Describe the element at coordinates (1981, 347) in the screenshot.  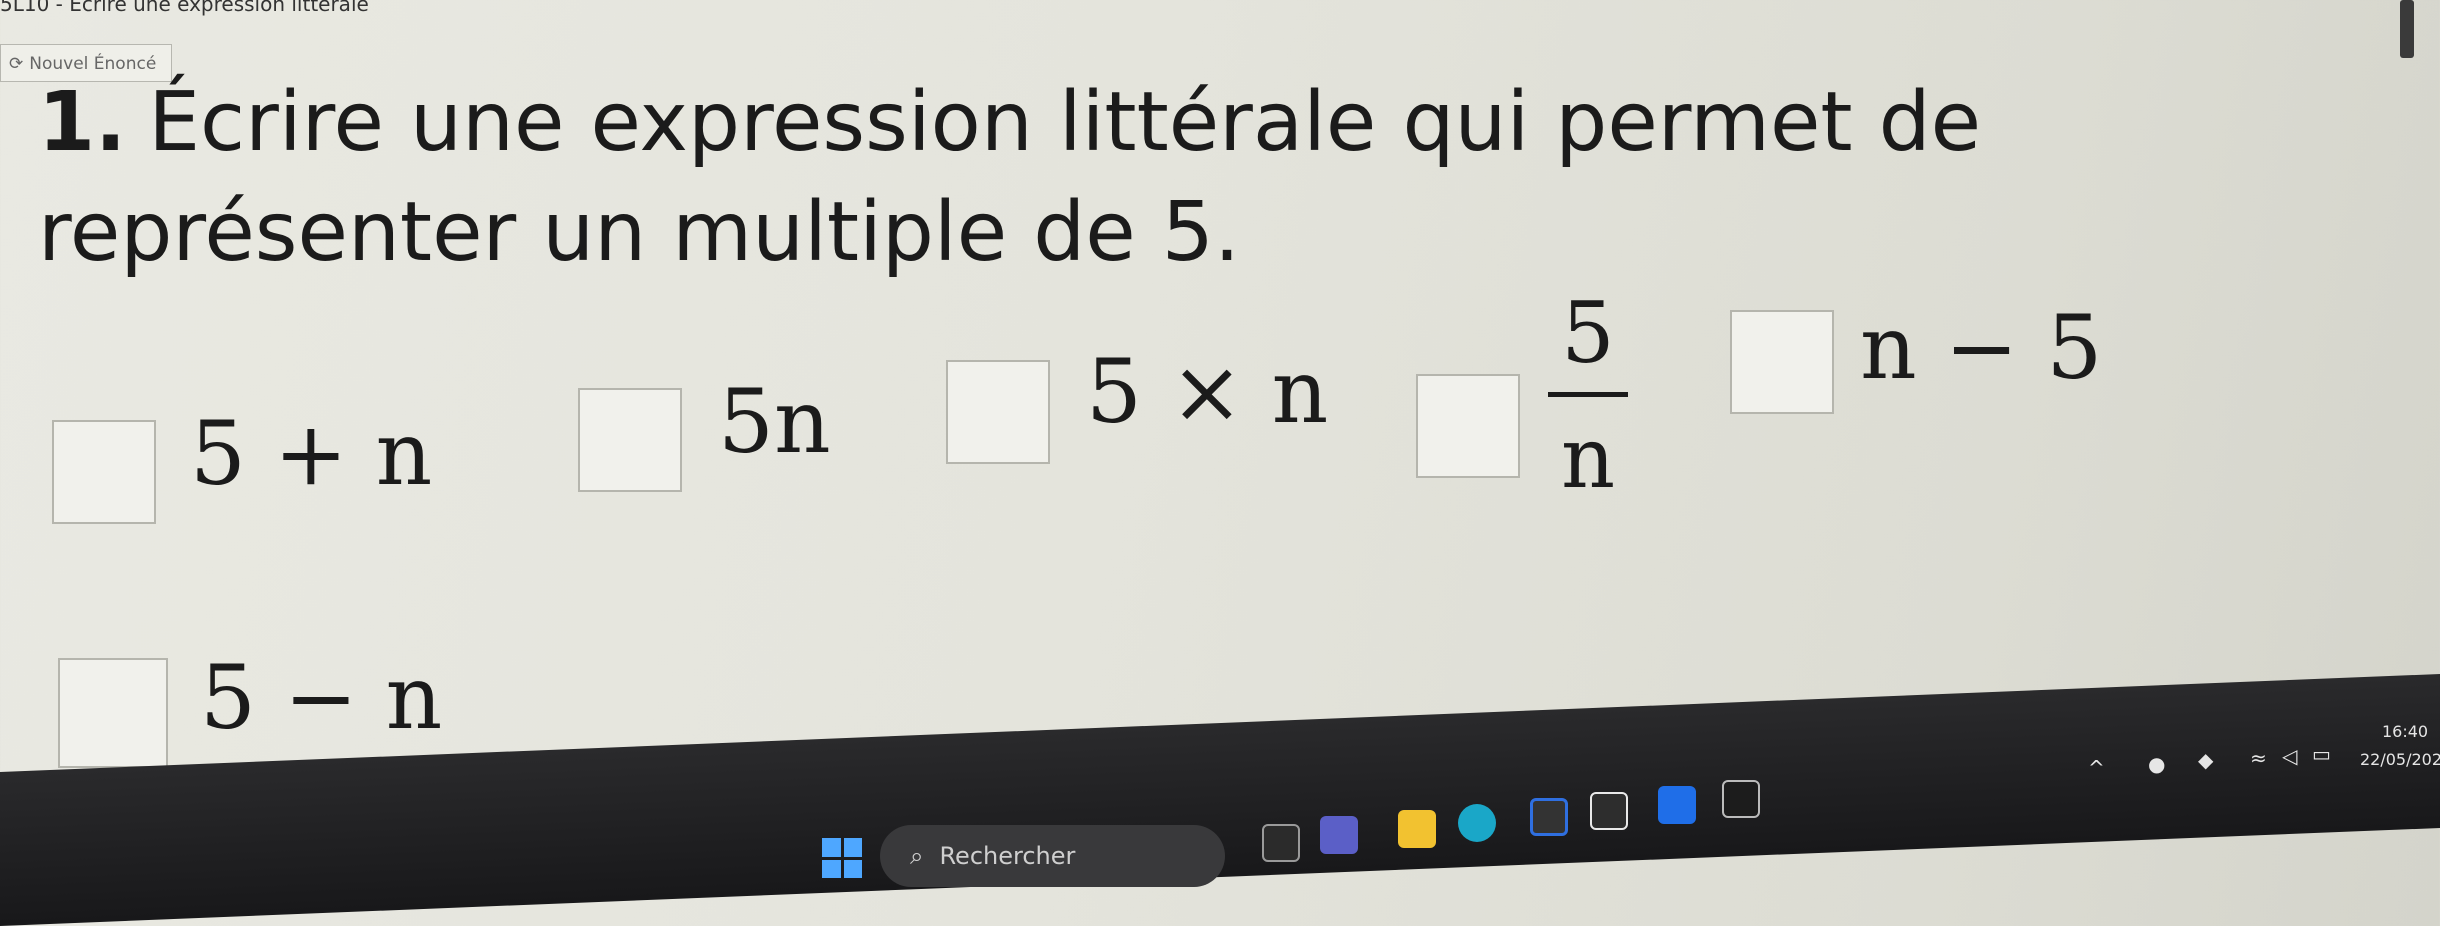
I see `option-5-expression: n − 5` at that location.